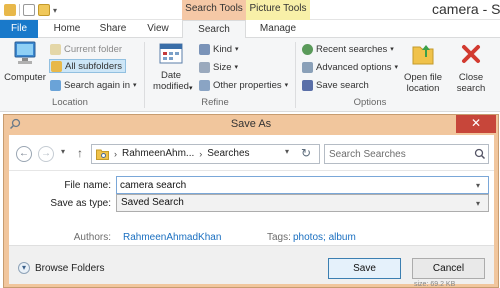  What do you see at coordinates (466, 9) in the screenshot?
I see `window-title: camera - Sea` at bounding box center [466, 9].